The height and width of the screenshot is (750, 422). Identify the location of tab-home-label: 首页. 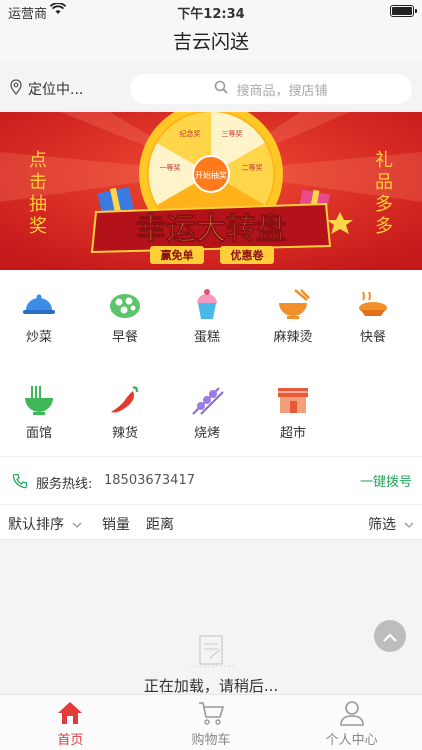
(70, 740).